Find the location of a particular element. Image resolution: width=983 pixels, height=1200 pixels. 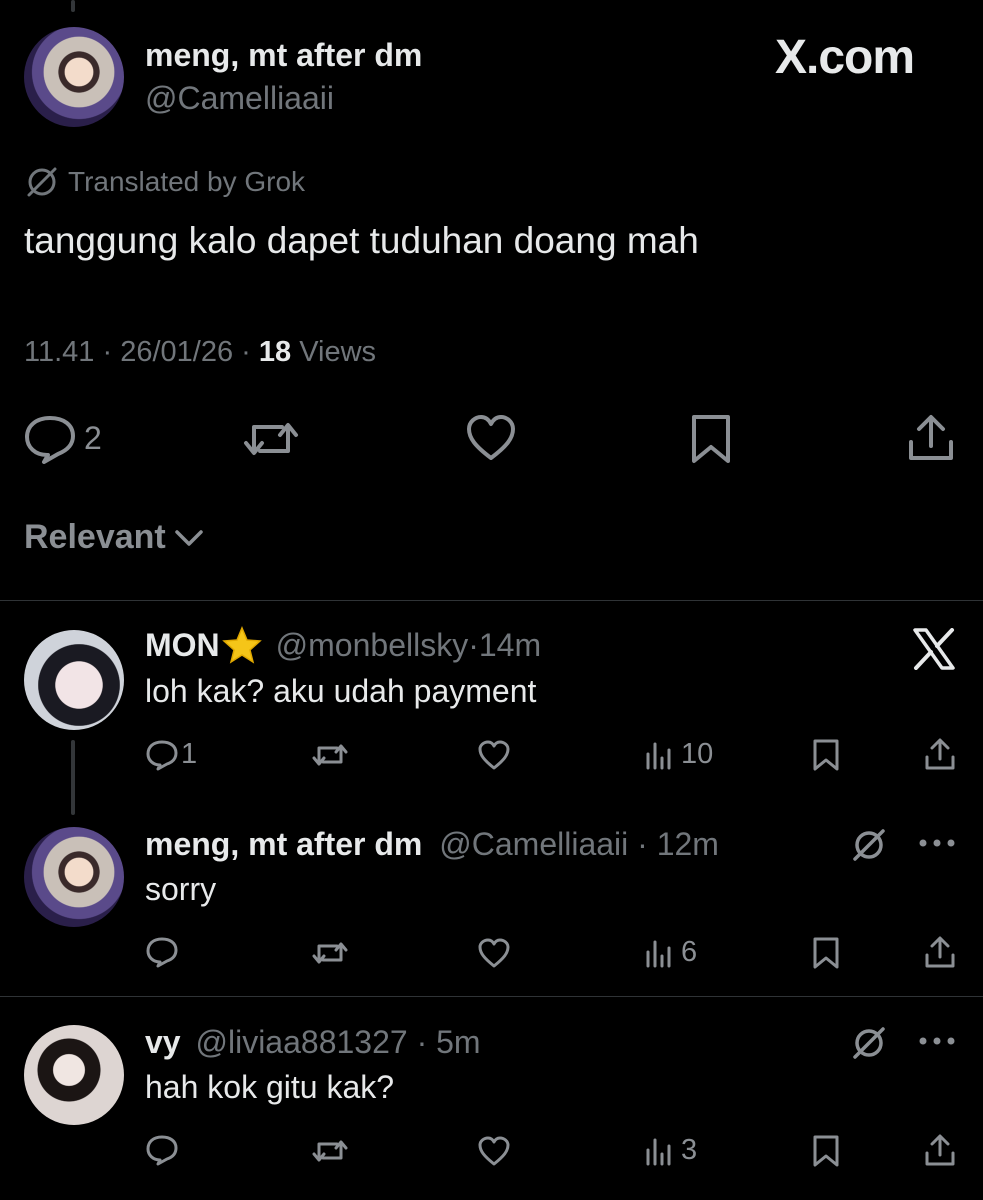

reply-handle: @Camelliaaii is located at coordinates (533, 844).